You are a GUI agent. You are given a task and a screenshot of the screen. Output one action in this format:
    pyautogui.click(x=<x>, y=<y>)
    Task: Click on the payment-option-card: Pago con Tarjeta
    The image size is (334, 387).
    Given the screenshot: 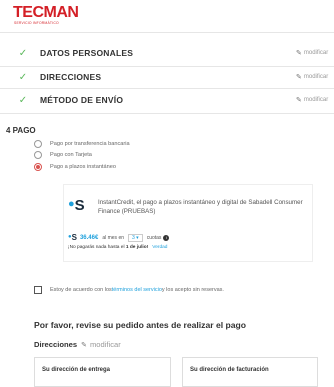 What is the action you would take?
    pyautogui.click(x=63, y=155)
    